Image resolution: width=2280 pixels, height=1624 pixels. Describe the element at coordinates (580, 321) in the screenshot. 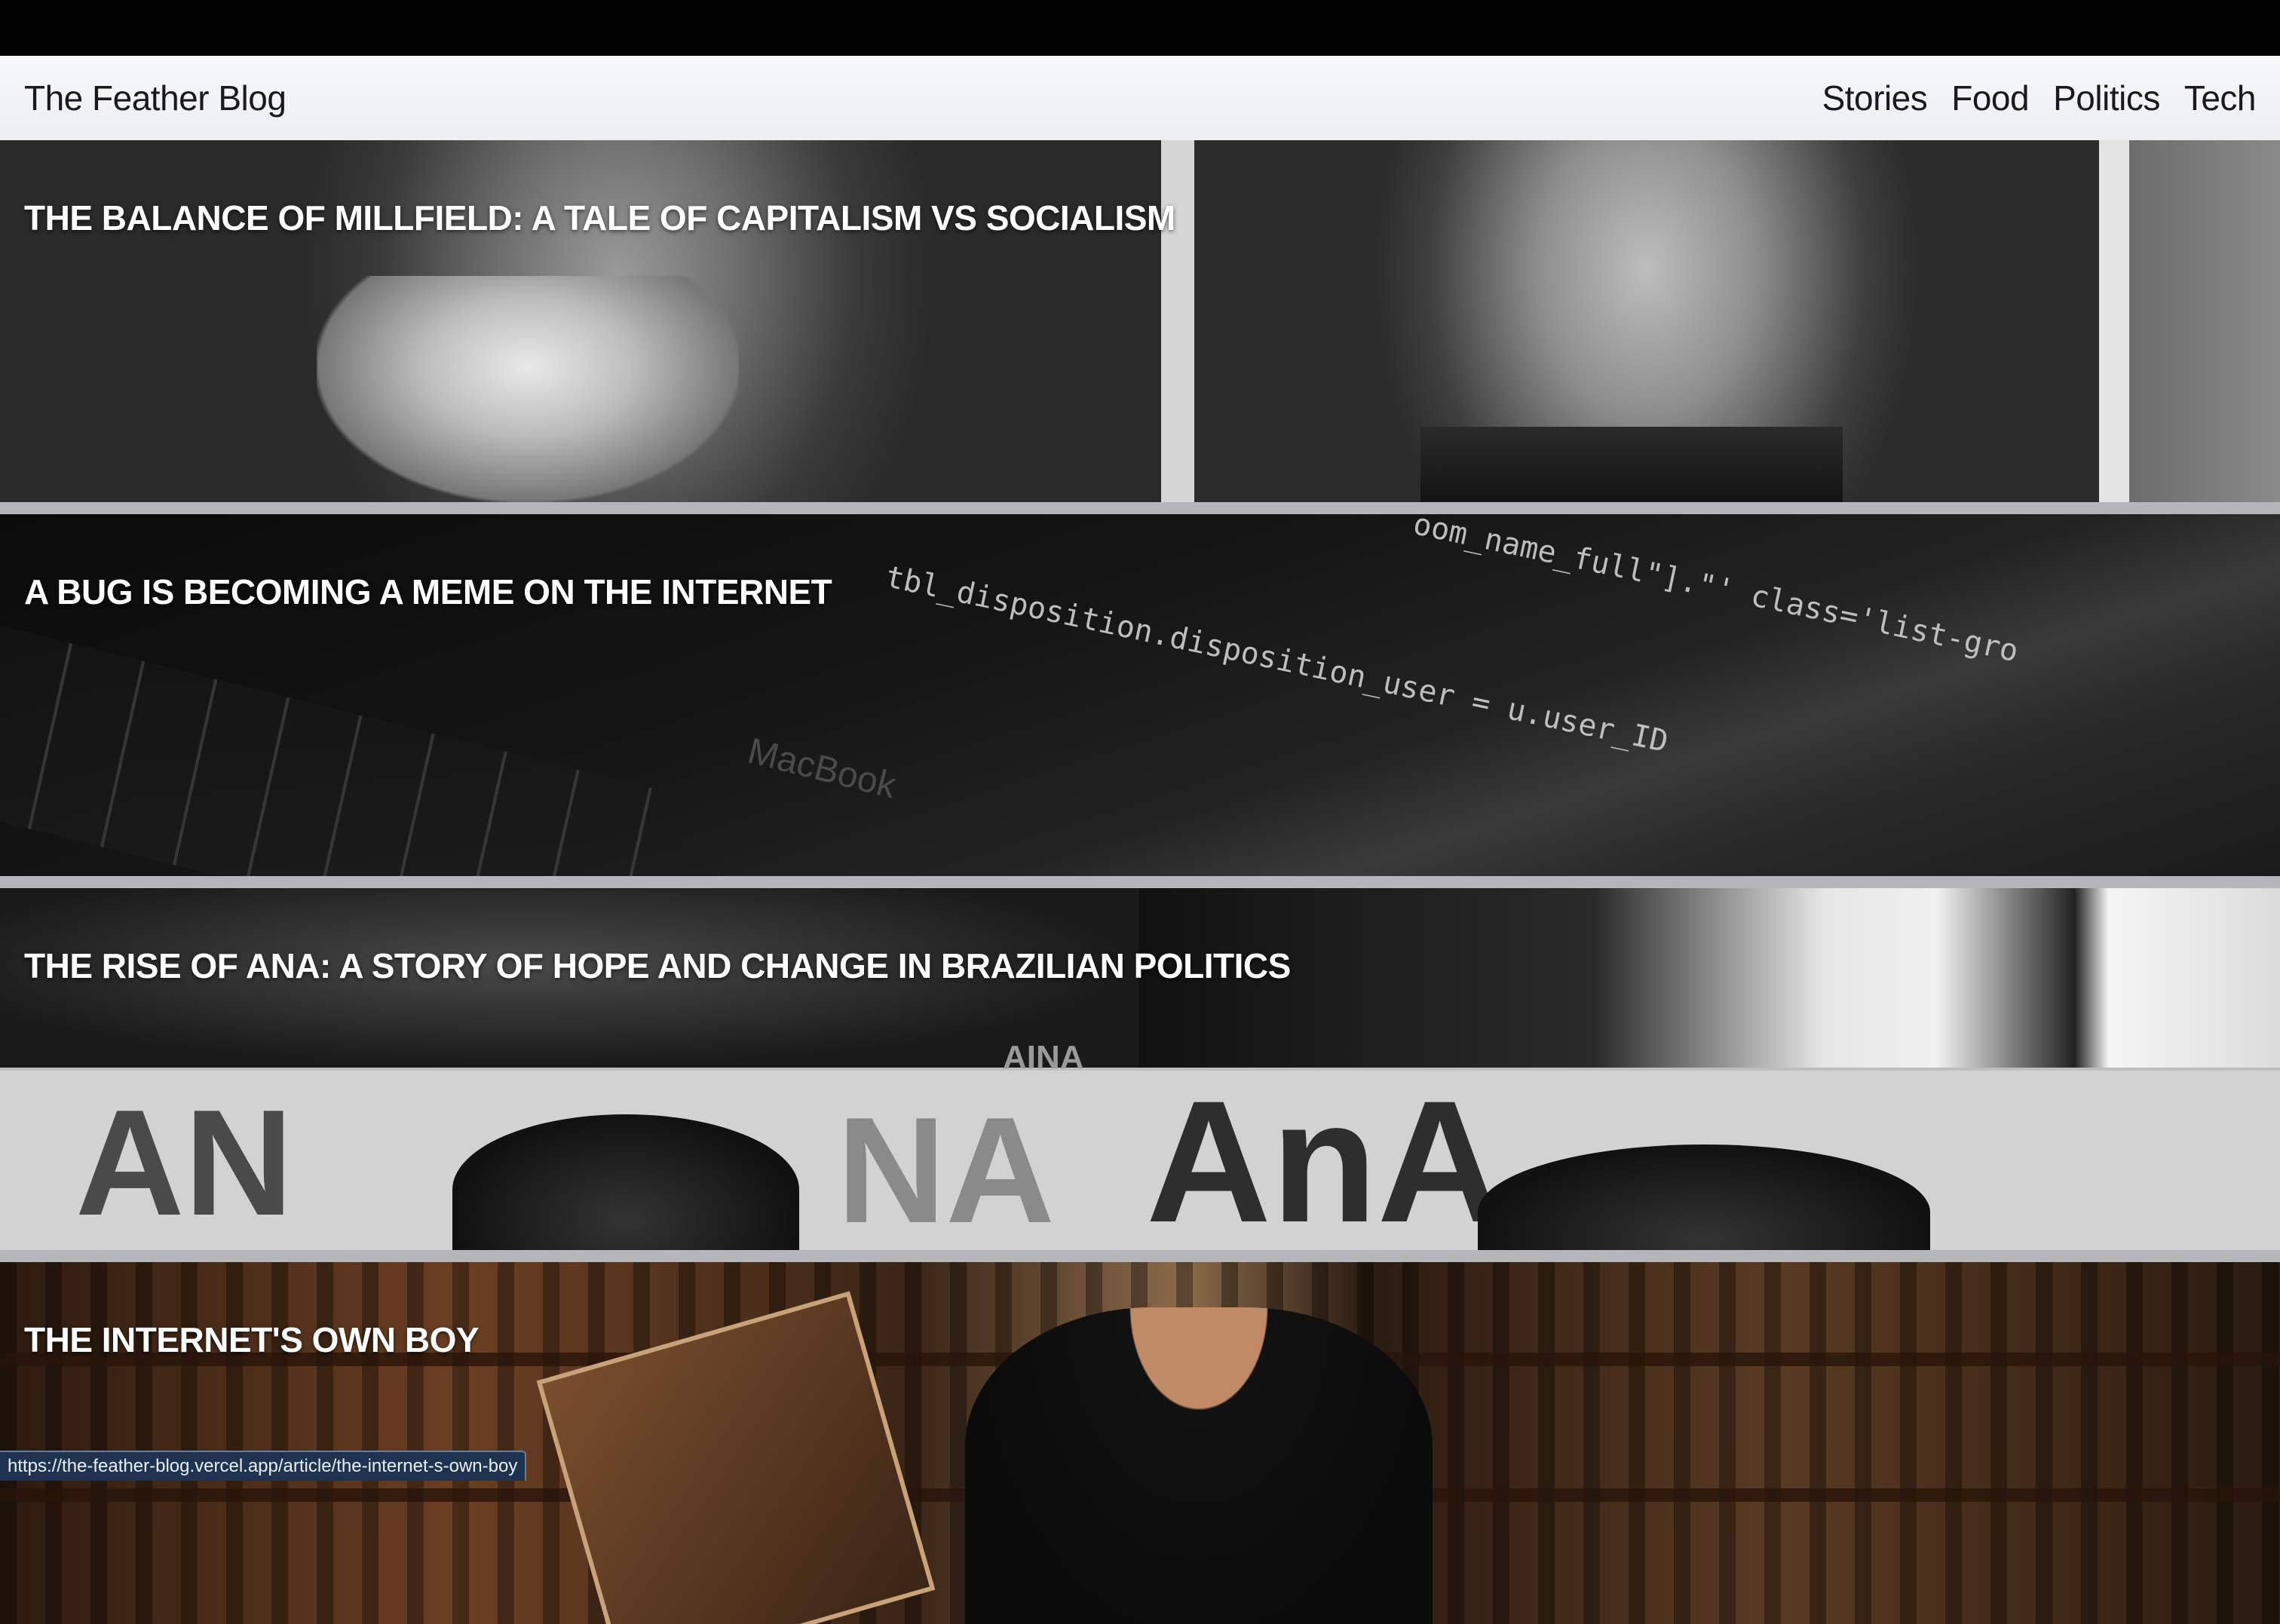

I see `portrait-old-man-image` at that location.